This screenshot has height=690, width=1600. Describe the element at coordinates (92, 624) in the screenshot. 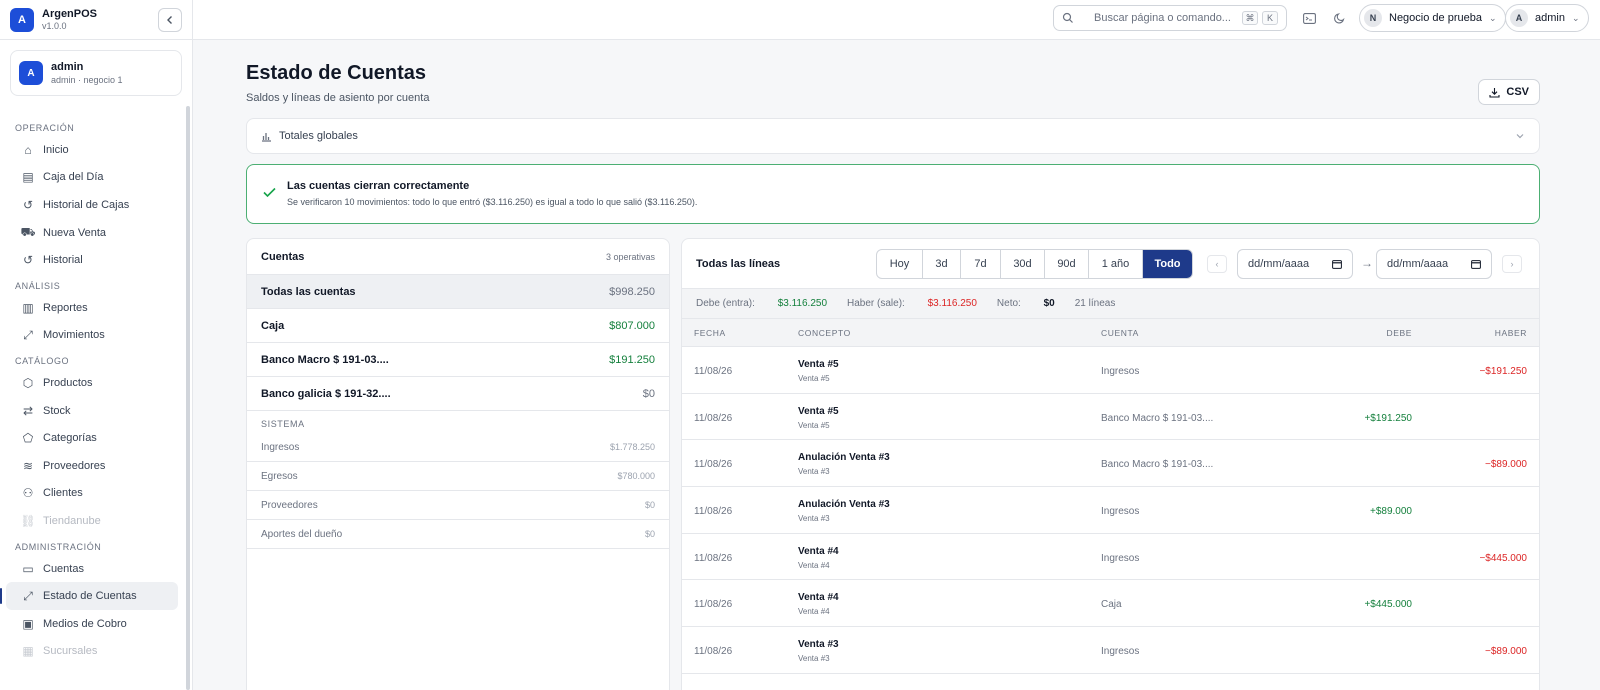

I see `sidebar-item-medios-de-cobro: ▣ Medios de Cobro` at that location.